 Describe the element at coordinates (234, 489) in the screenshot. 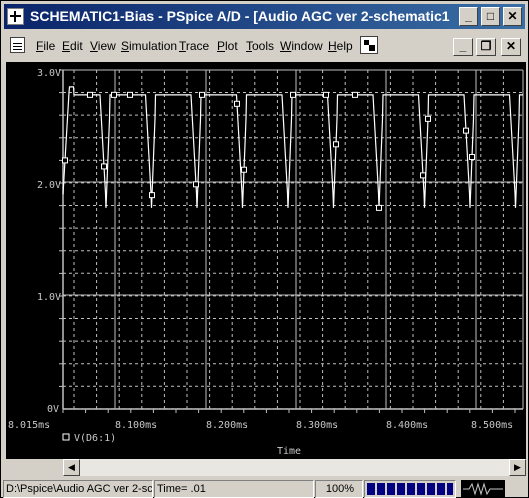

I see `status-time: Time= .01` at that location.